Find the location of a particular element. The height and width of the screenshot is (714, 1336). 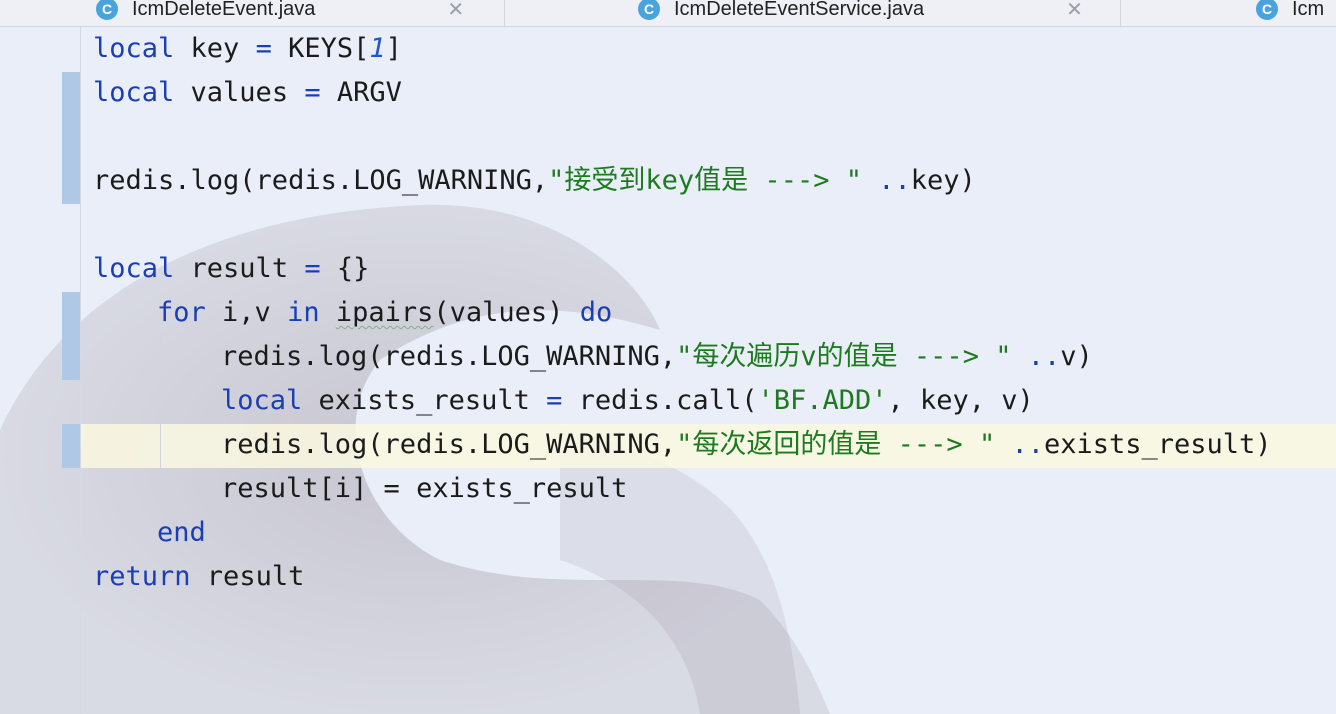

code-line-13: return result is located at coordinates (198, 577).